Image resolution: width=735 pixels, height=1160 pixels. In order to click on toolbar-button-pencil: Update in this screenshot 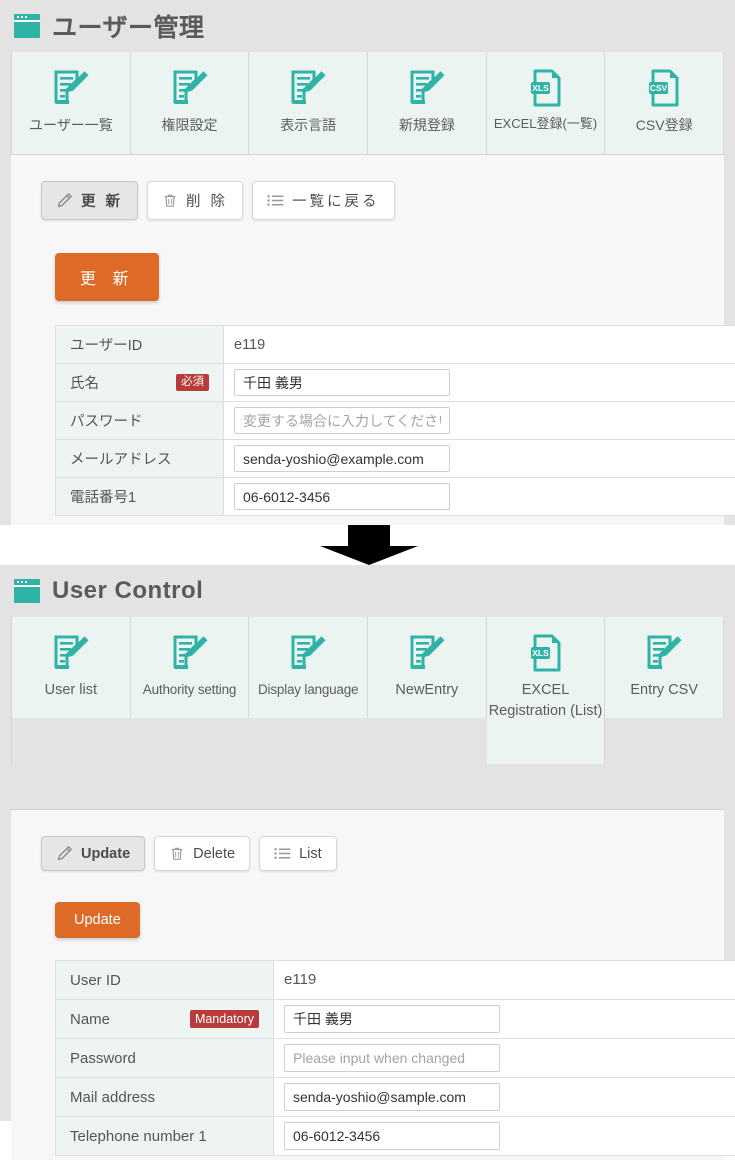, I will do `click(93, 853)`.